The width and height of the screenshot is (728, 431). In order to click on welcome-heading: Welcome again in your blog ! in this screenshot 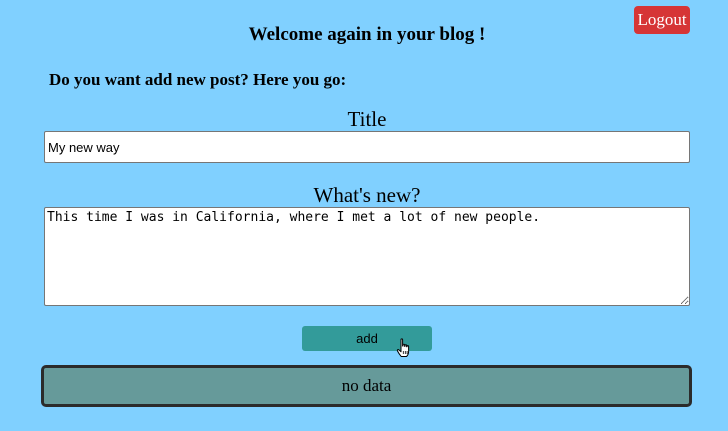, I will do `click(367, 34)`.